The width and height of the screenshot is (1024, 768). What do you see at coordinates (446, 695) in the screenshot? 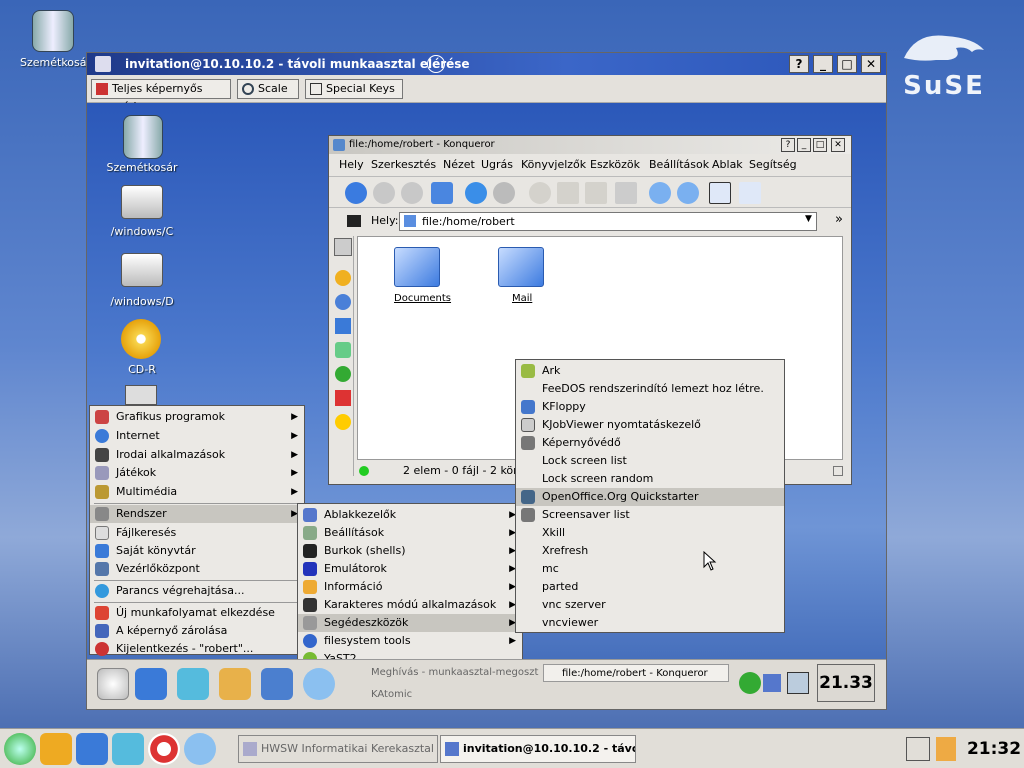
I see `task-katomic: KAtomic` at bounding box center [446, 695].